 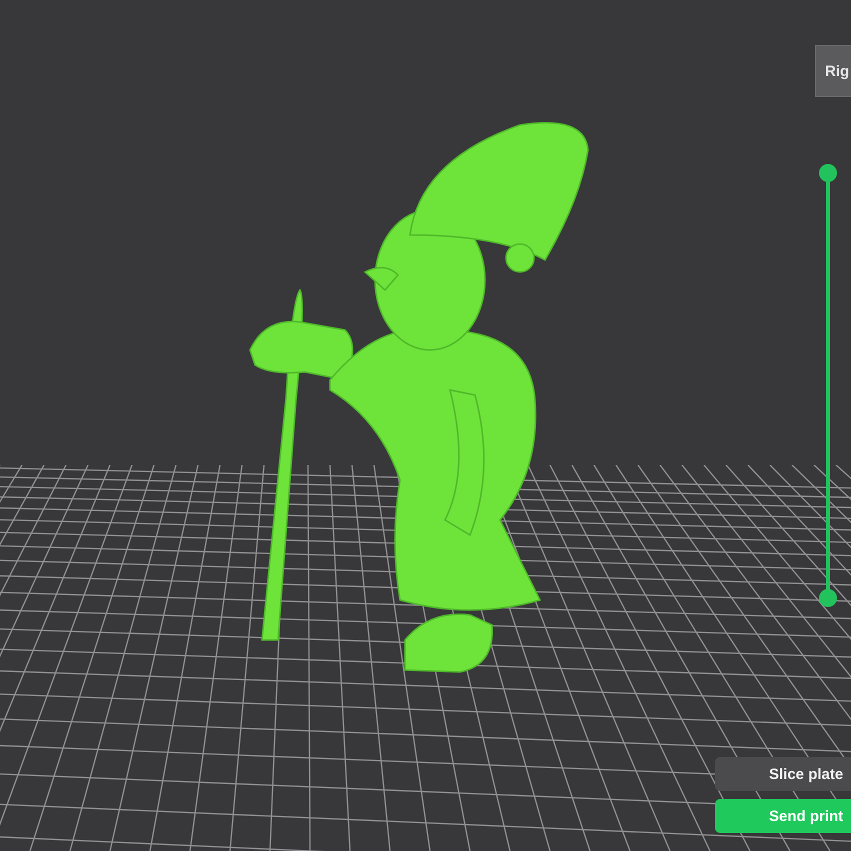 What do you see at coordinates (837, 71) in the screenshot?
I see `view-cube-label: Rig` at bounding box center [837, 71].